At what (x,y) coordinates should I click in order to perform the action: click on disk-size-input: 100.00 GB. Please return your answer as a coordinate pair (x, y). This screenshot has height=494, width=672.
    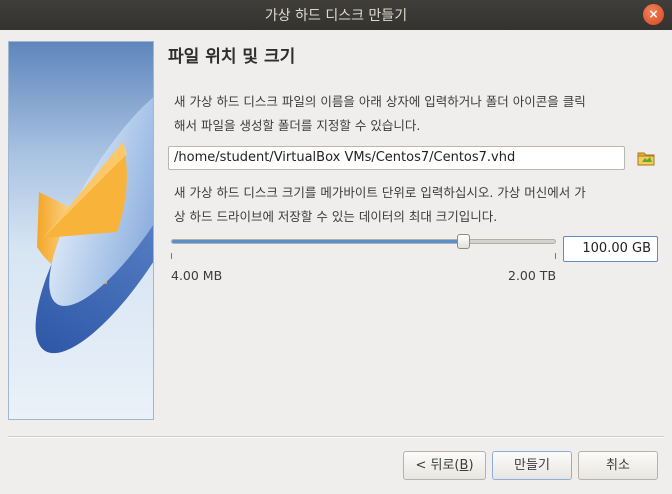
    Looking at the image, I should click on (610, 249).